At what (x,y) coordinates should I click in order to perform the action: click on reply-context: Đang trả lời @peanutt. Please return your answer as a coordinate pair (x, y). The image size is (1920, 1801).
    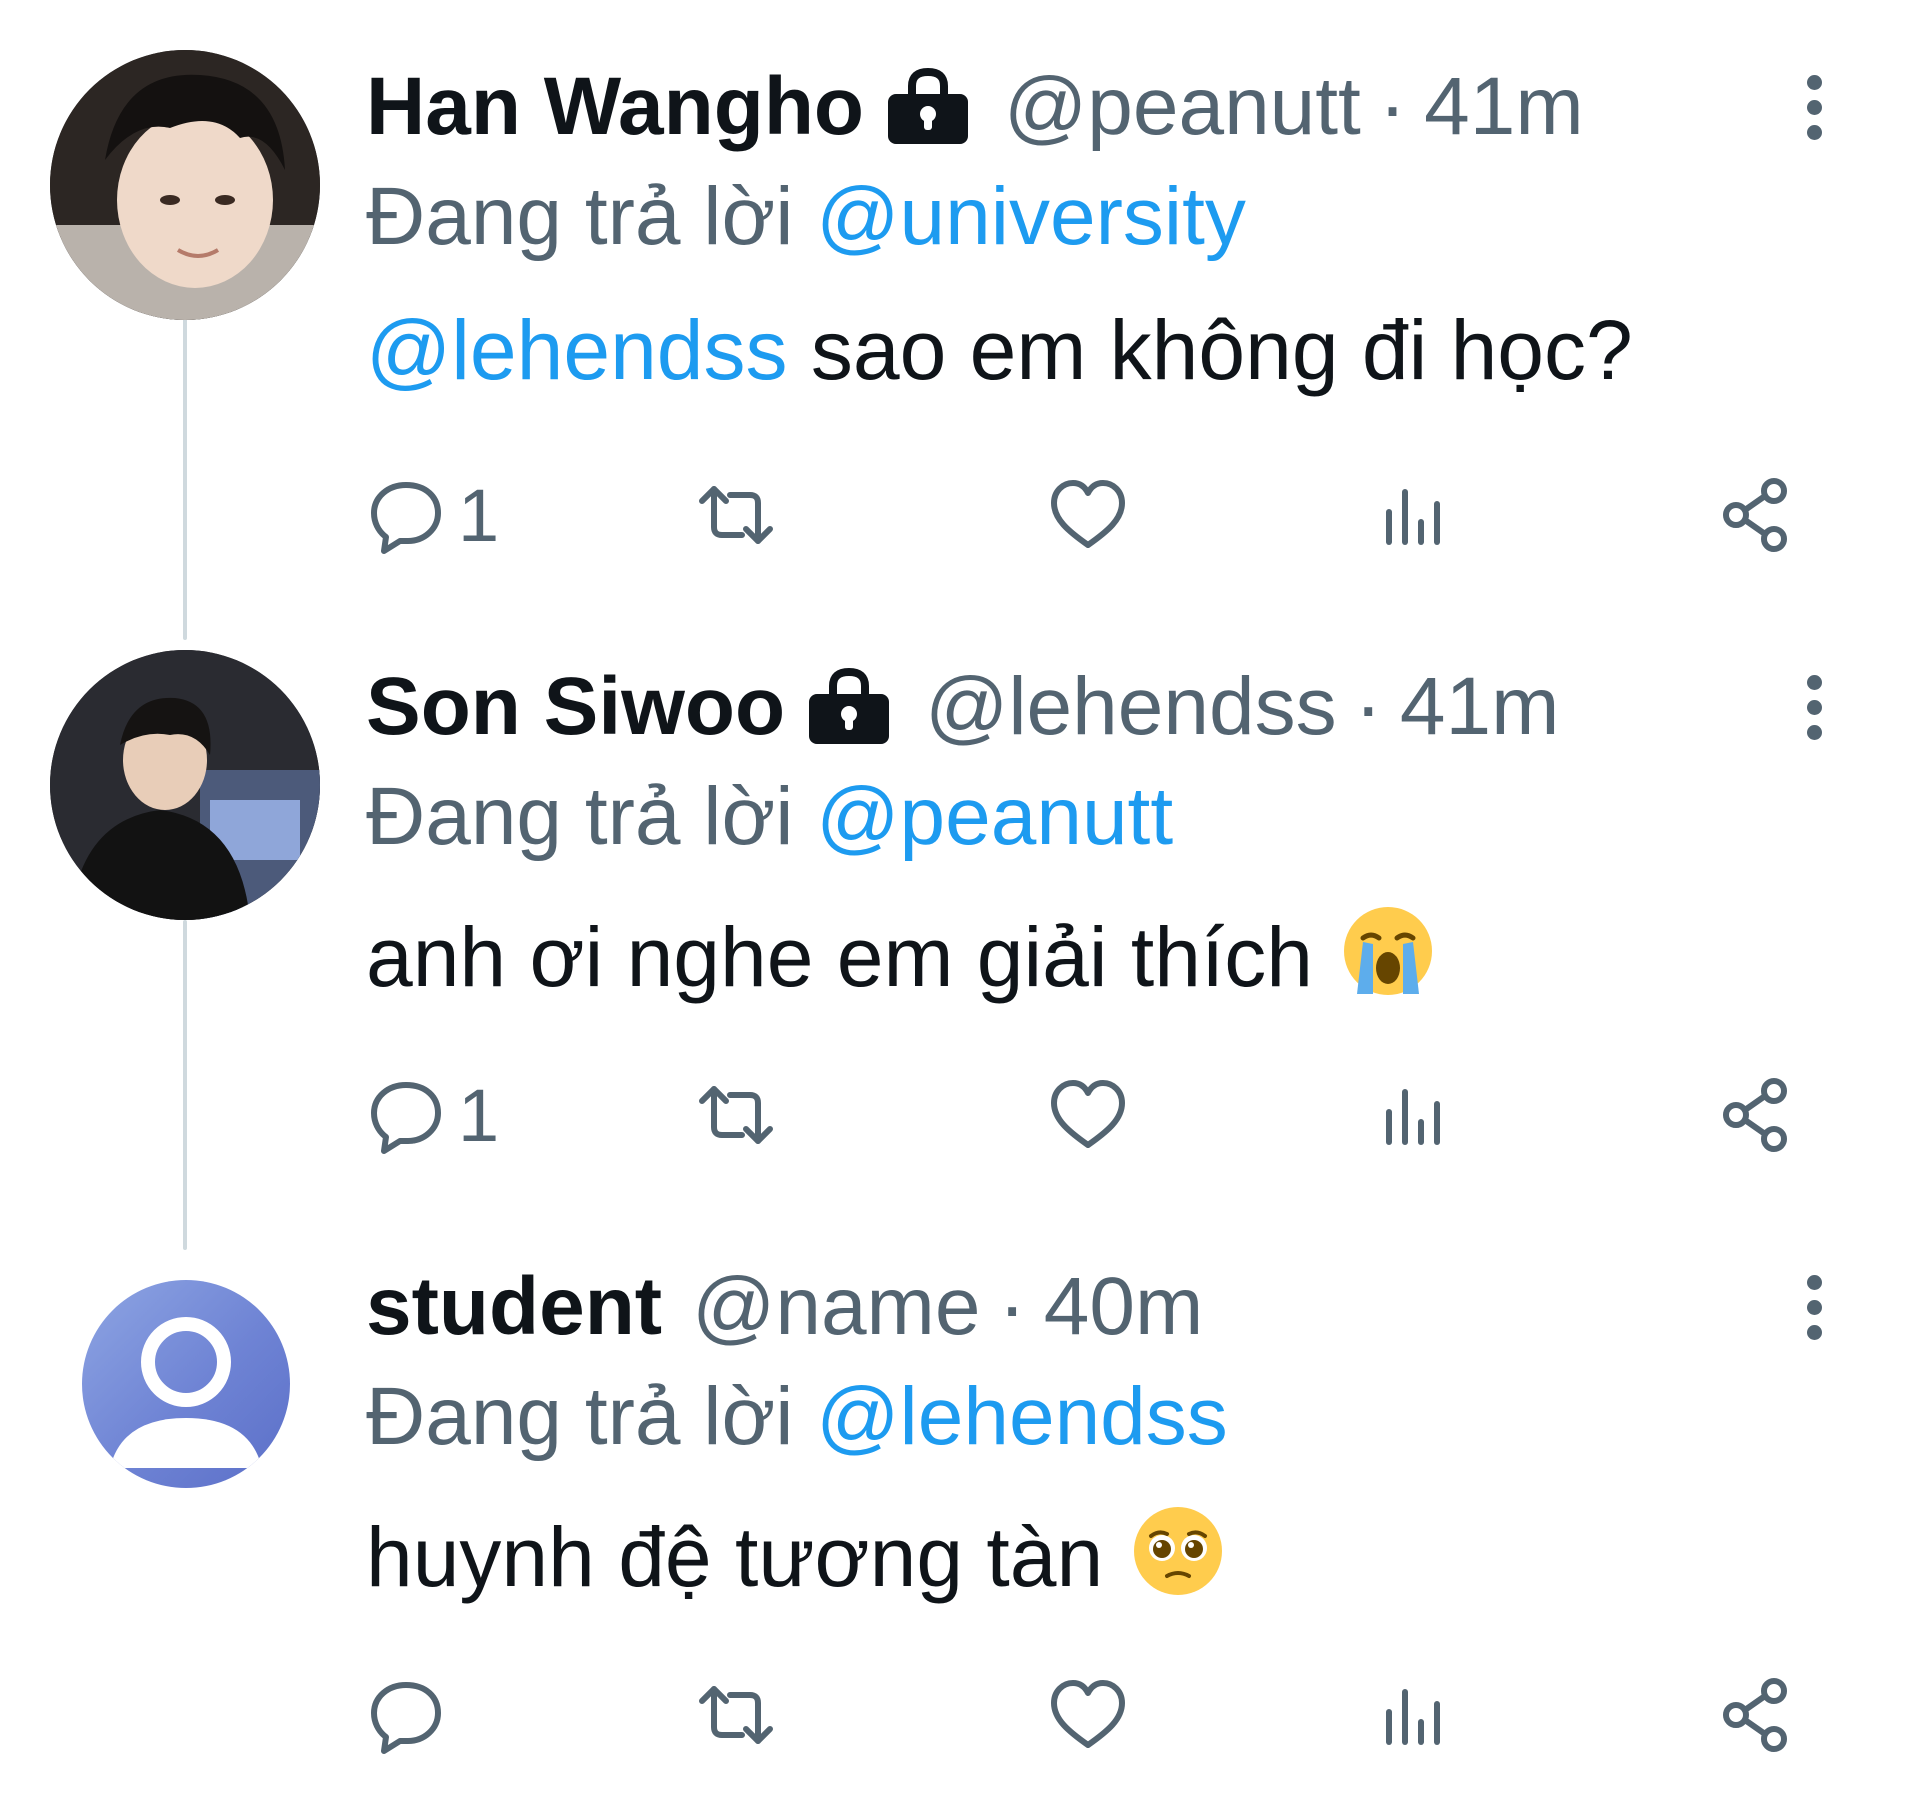
    Looking at the image, I should click on (769, 816).